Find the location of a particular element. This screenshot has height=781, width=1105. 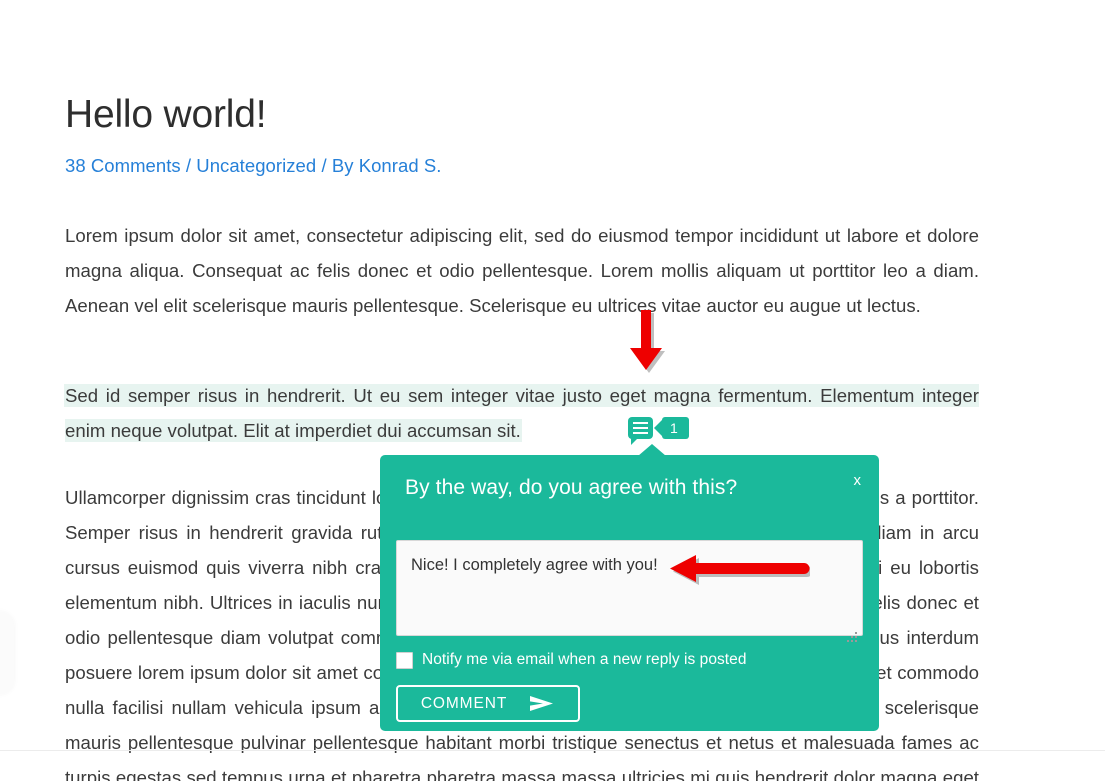

author-link: By Konrad S. is located at coordinates (387, 165).